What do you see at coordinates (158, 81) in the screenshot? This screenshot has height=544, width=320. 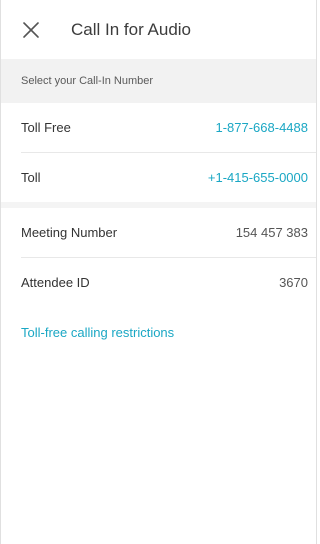 I see `section-header-call-in: Select your Call-In Number` at bounding box center [158, 81].